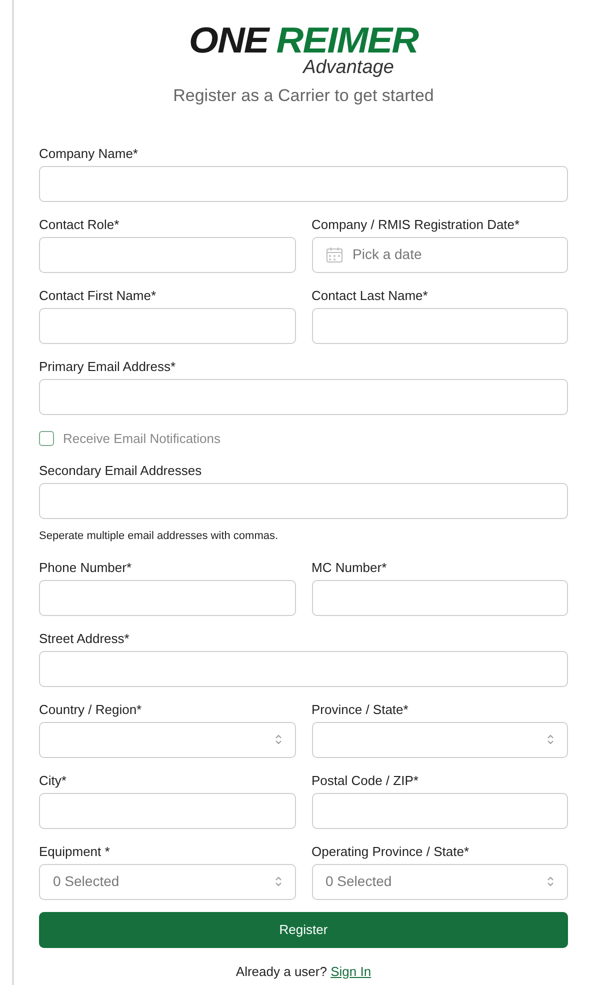 This screenshot has width=589, height=985. What do you see at coordinates (361, 709) in the screenshot?
I see `field-label: Province / State*` at bounding box center [361, 709].